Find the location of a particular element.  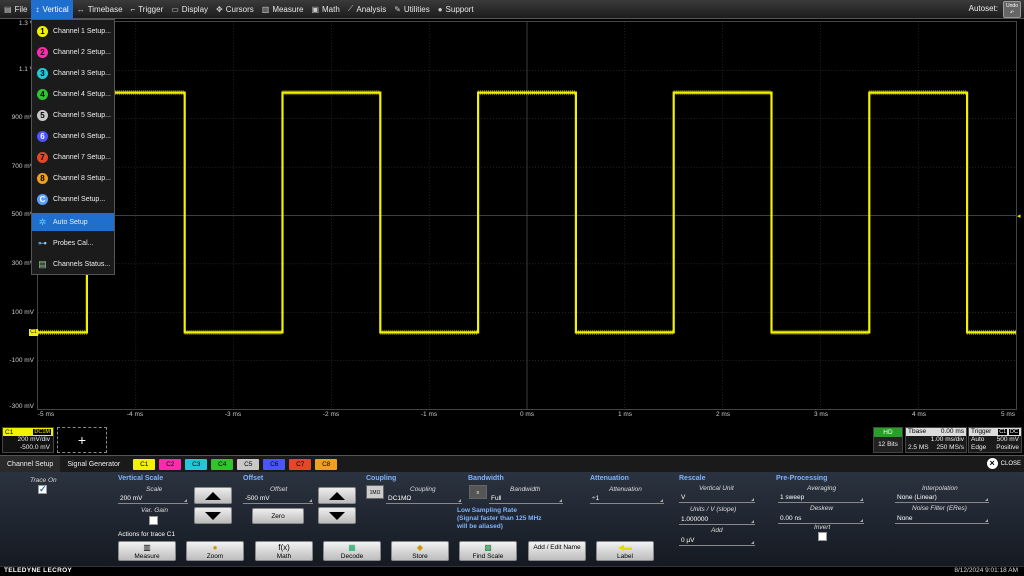

tab-channel-setup: Channel Setup is located at coordinates (30, 464).